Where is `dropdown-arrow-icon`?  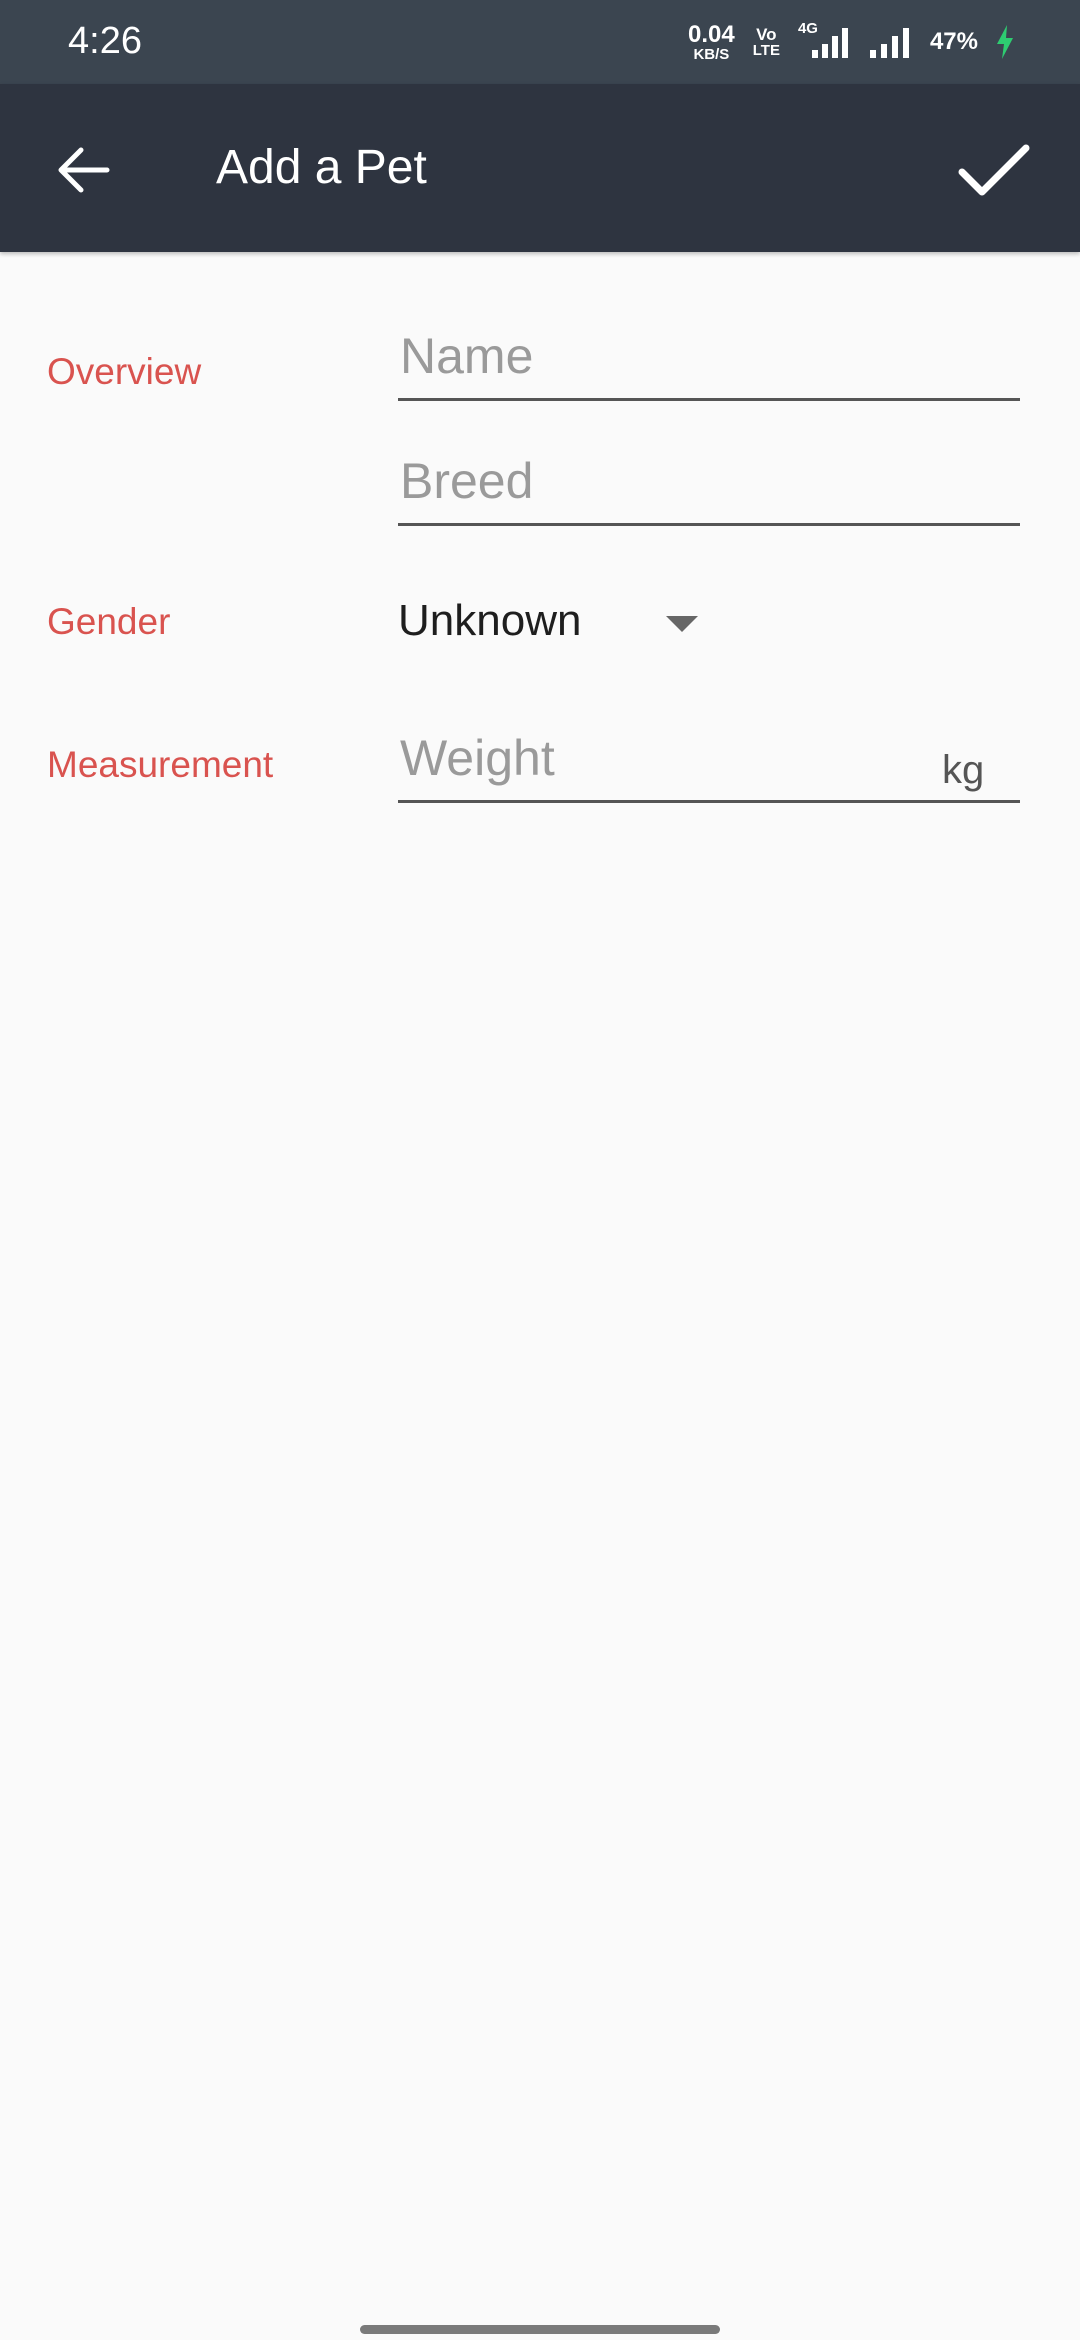
dropdown-arrow-icon is located at coordinates (682, 624).